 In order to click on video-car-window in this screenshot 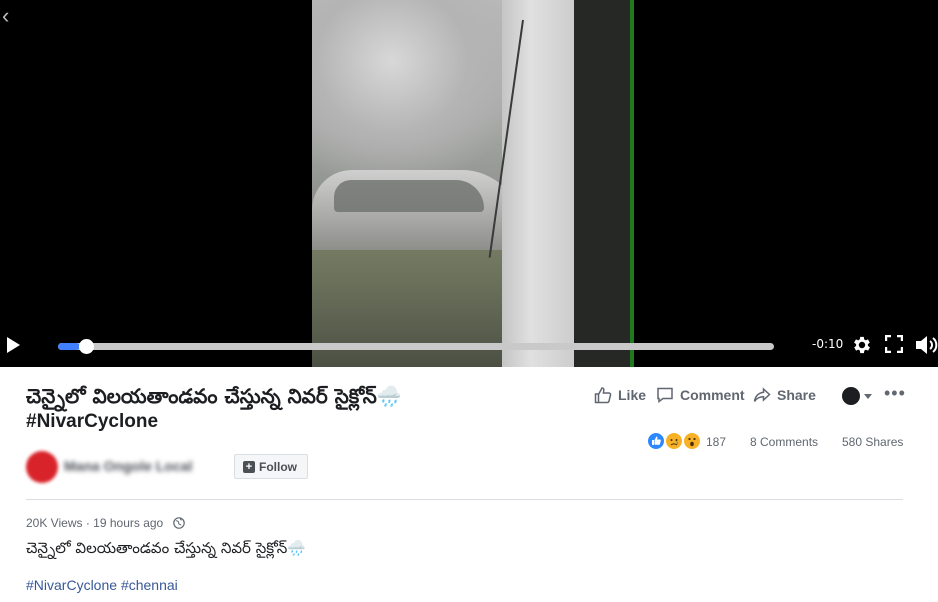, I will do `click(409, 196)`.